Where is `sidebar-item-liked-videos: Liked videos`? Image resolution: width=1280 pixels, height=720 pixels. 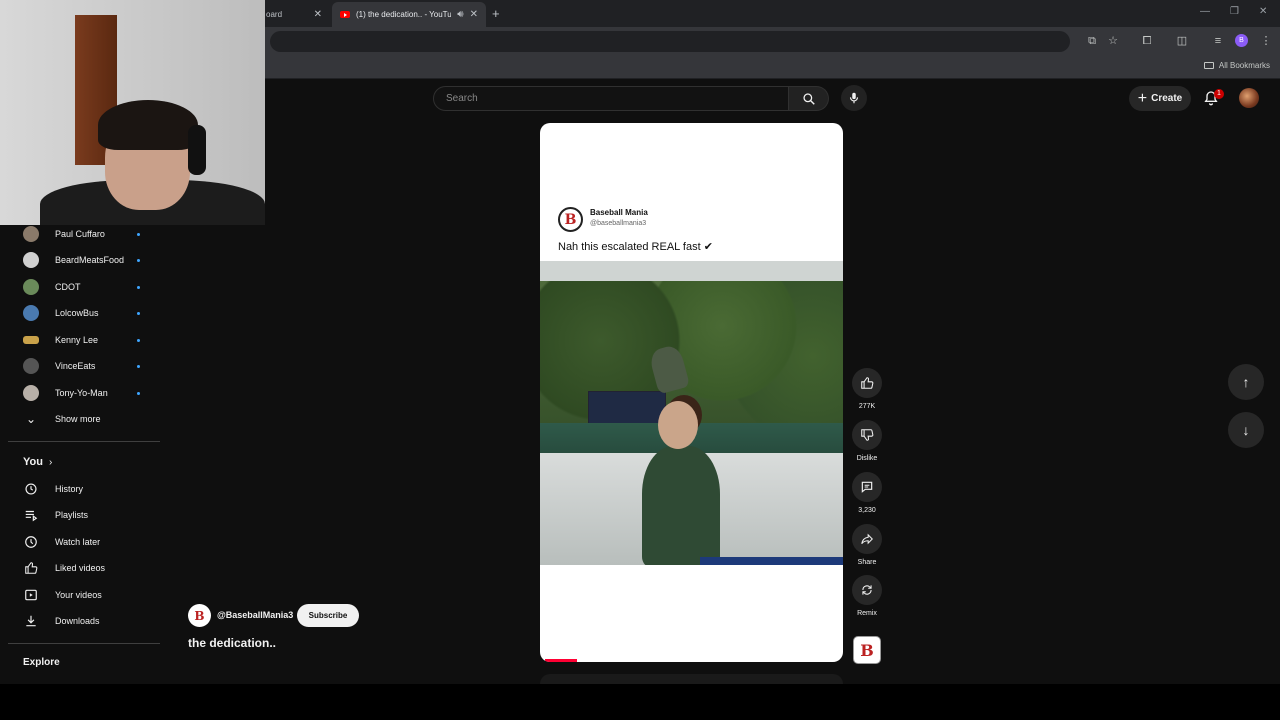
sidebar-item-liked-videos: Liked videos is located at coordinates (84, 568).